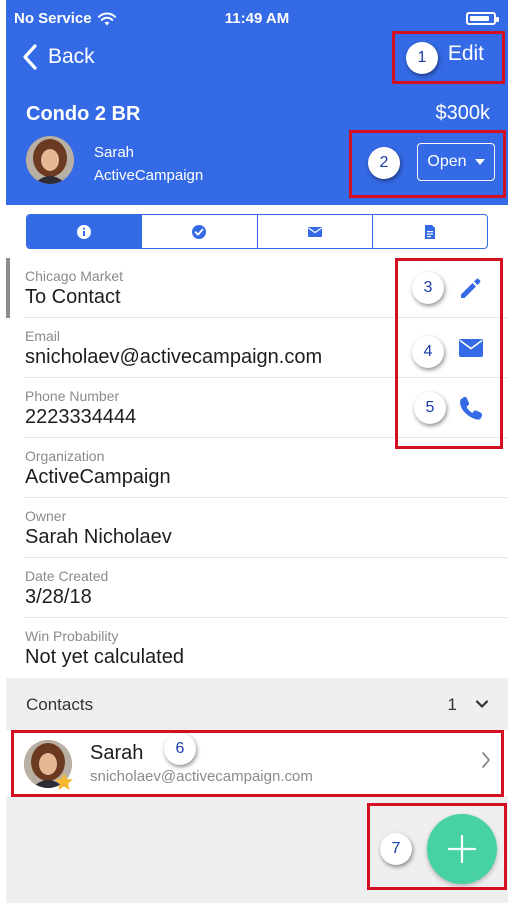  I want to click on tab-info, so click(85, 231).